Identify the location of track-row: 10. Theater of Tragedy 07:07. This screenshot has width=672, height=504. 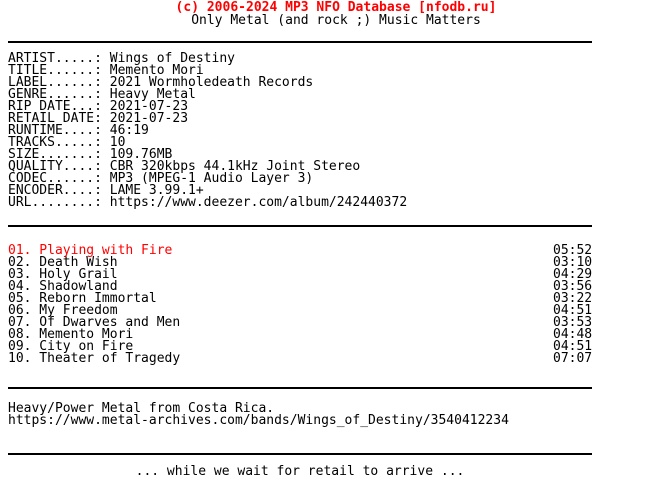
(340, 358).